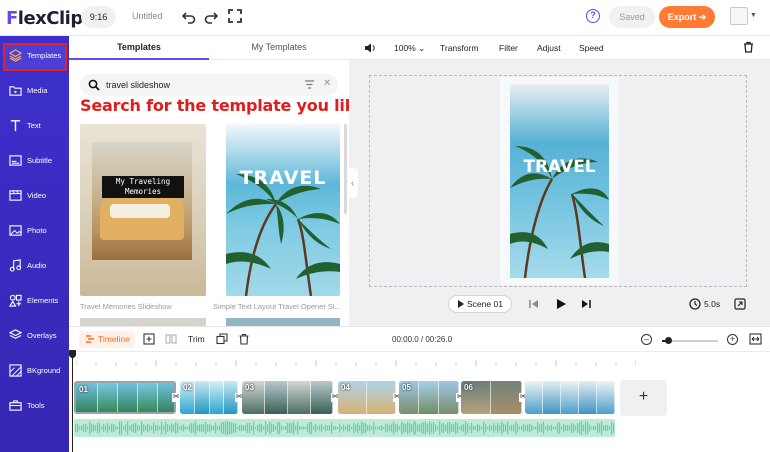  I want to click on template-card-travel-memories: My Traveling Memories, so click(143, 210).